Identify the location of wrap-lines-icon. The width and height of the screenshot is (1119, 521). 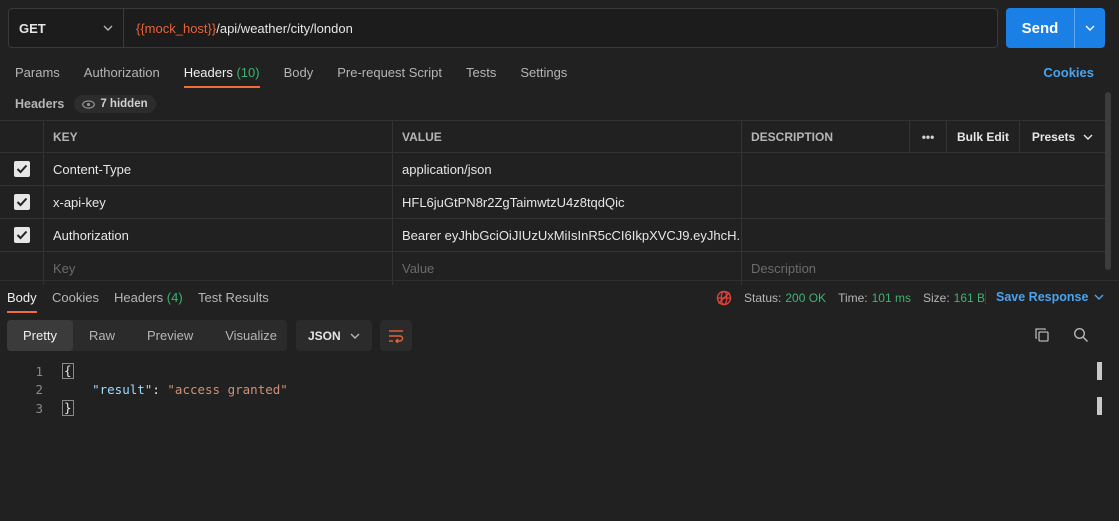
(396, 336).